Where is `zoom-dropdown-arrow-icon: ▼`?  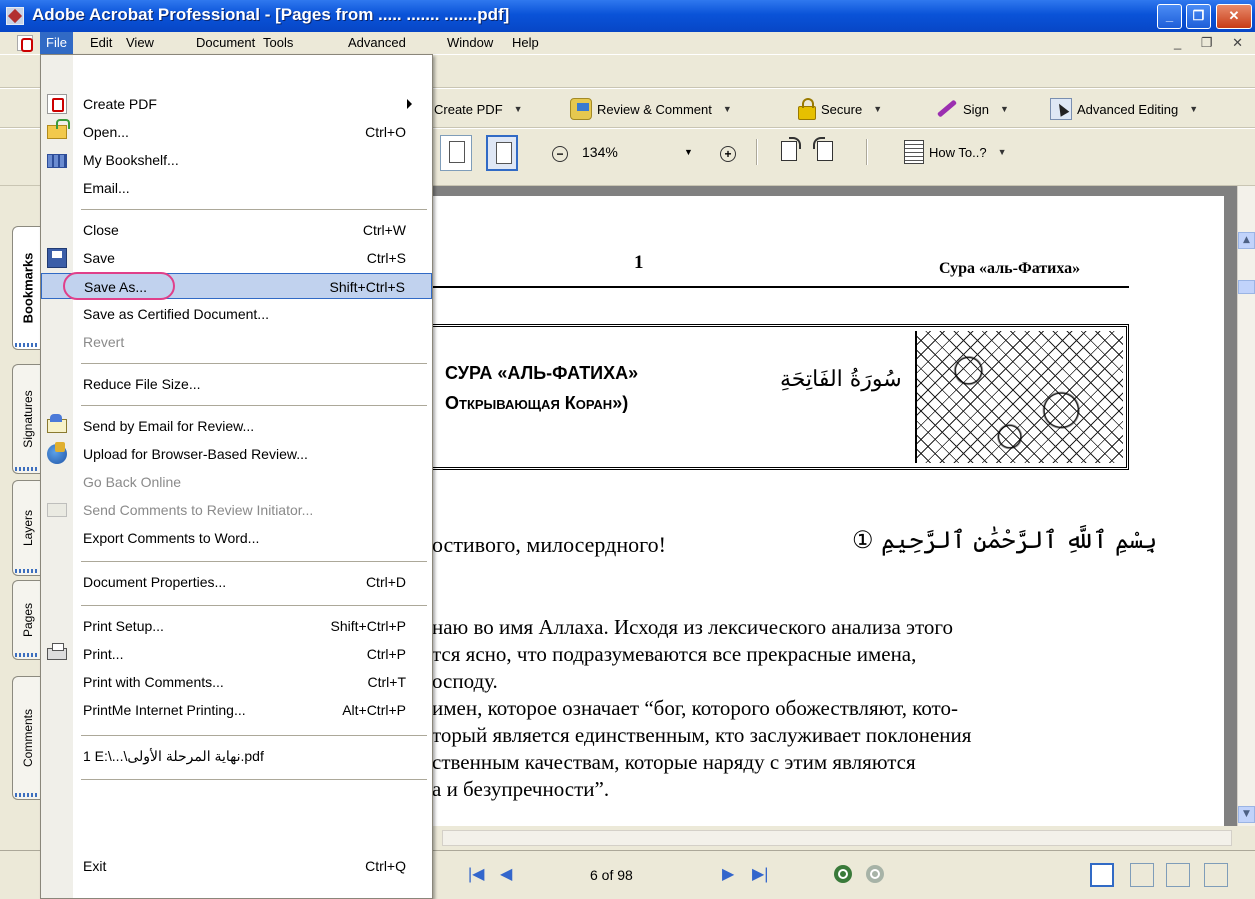
zoom-dropdown-arrow-icon: ▼ is located at coordinates (688, 152).